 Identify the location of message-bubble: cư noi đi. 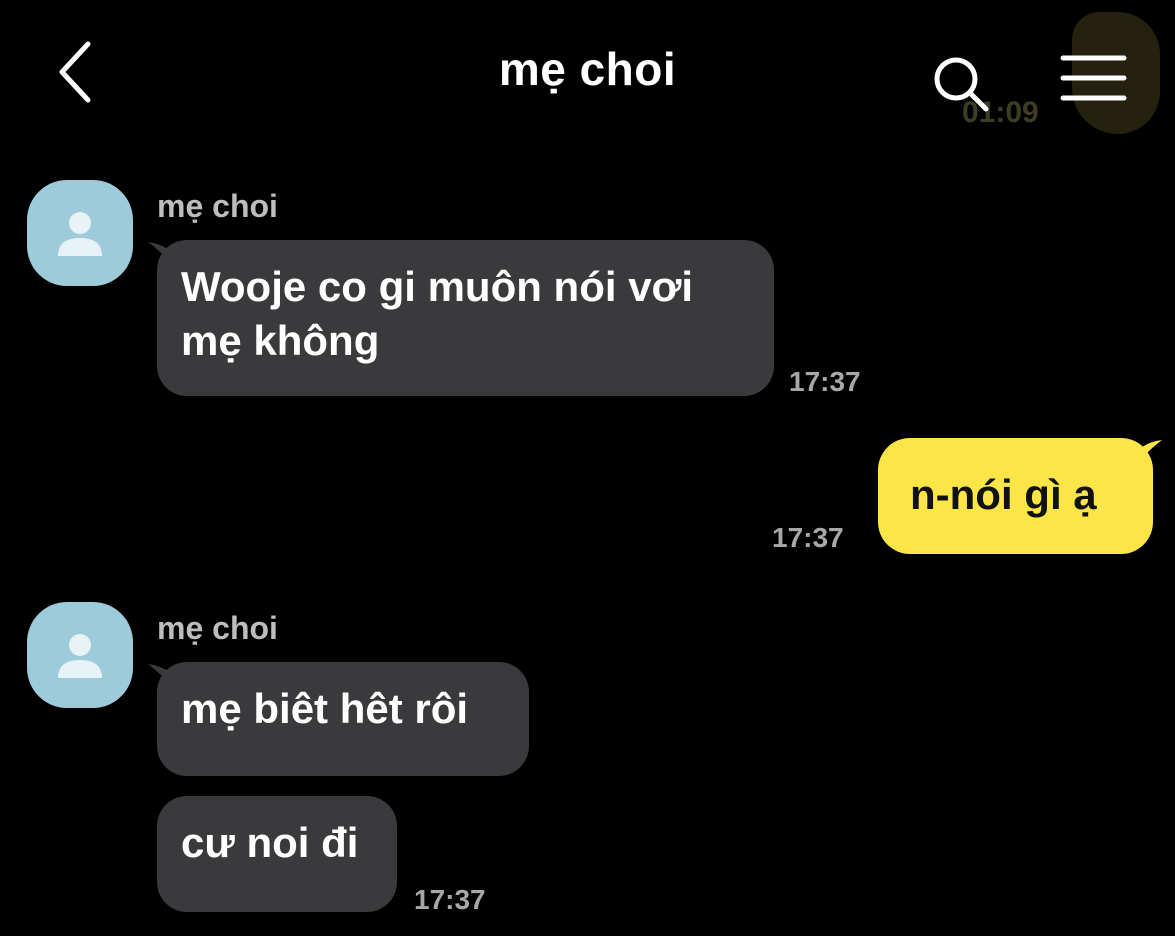
(277, 854).